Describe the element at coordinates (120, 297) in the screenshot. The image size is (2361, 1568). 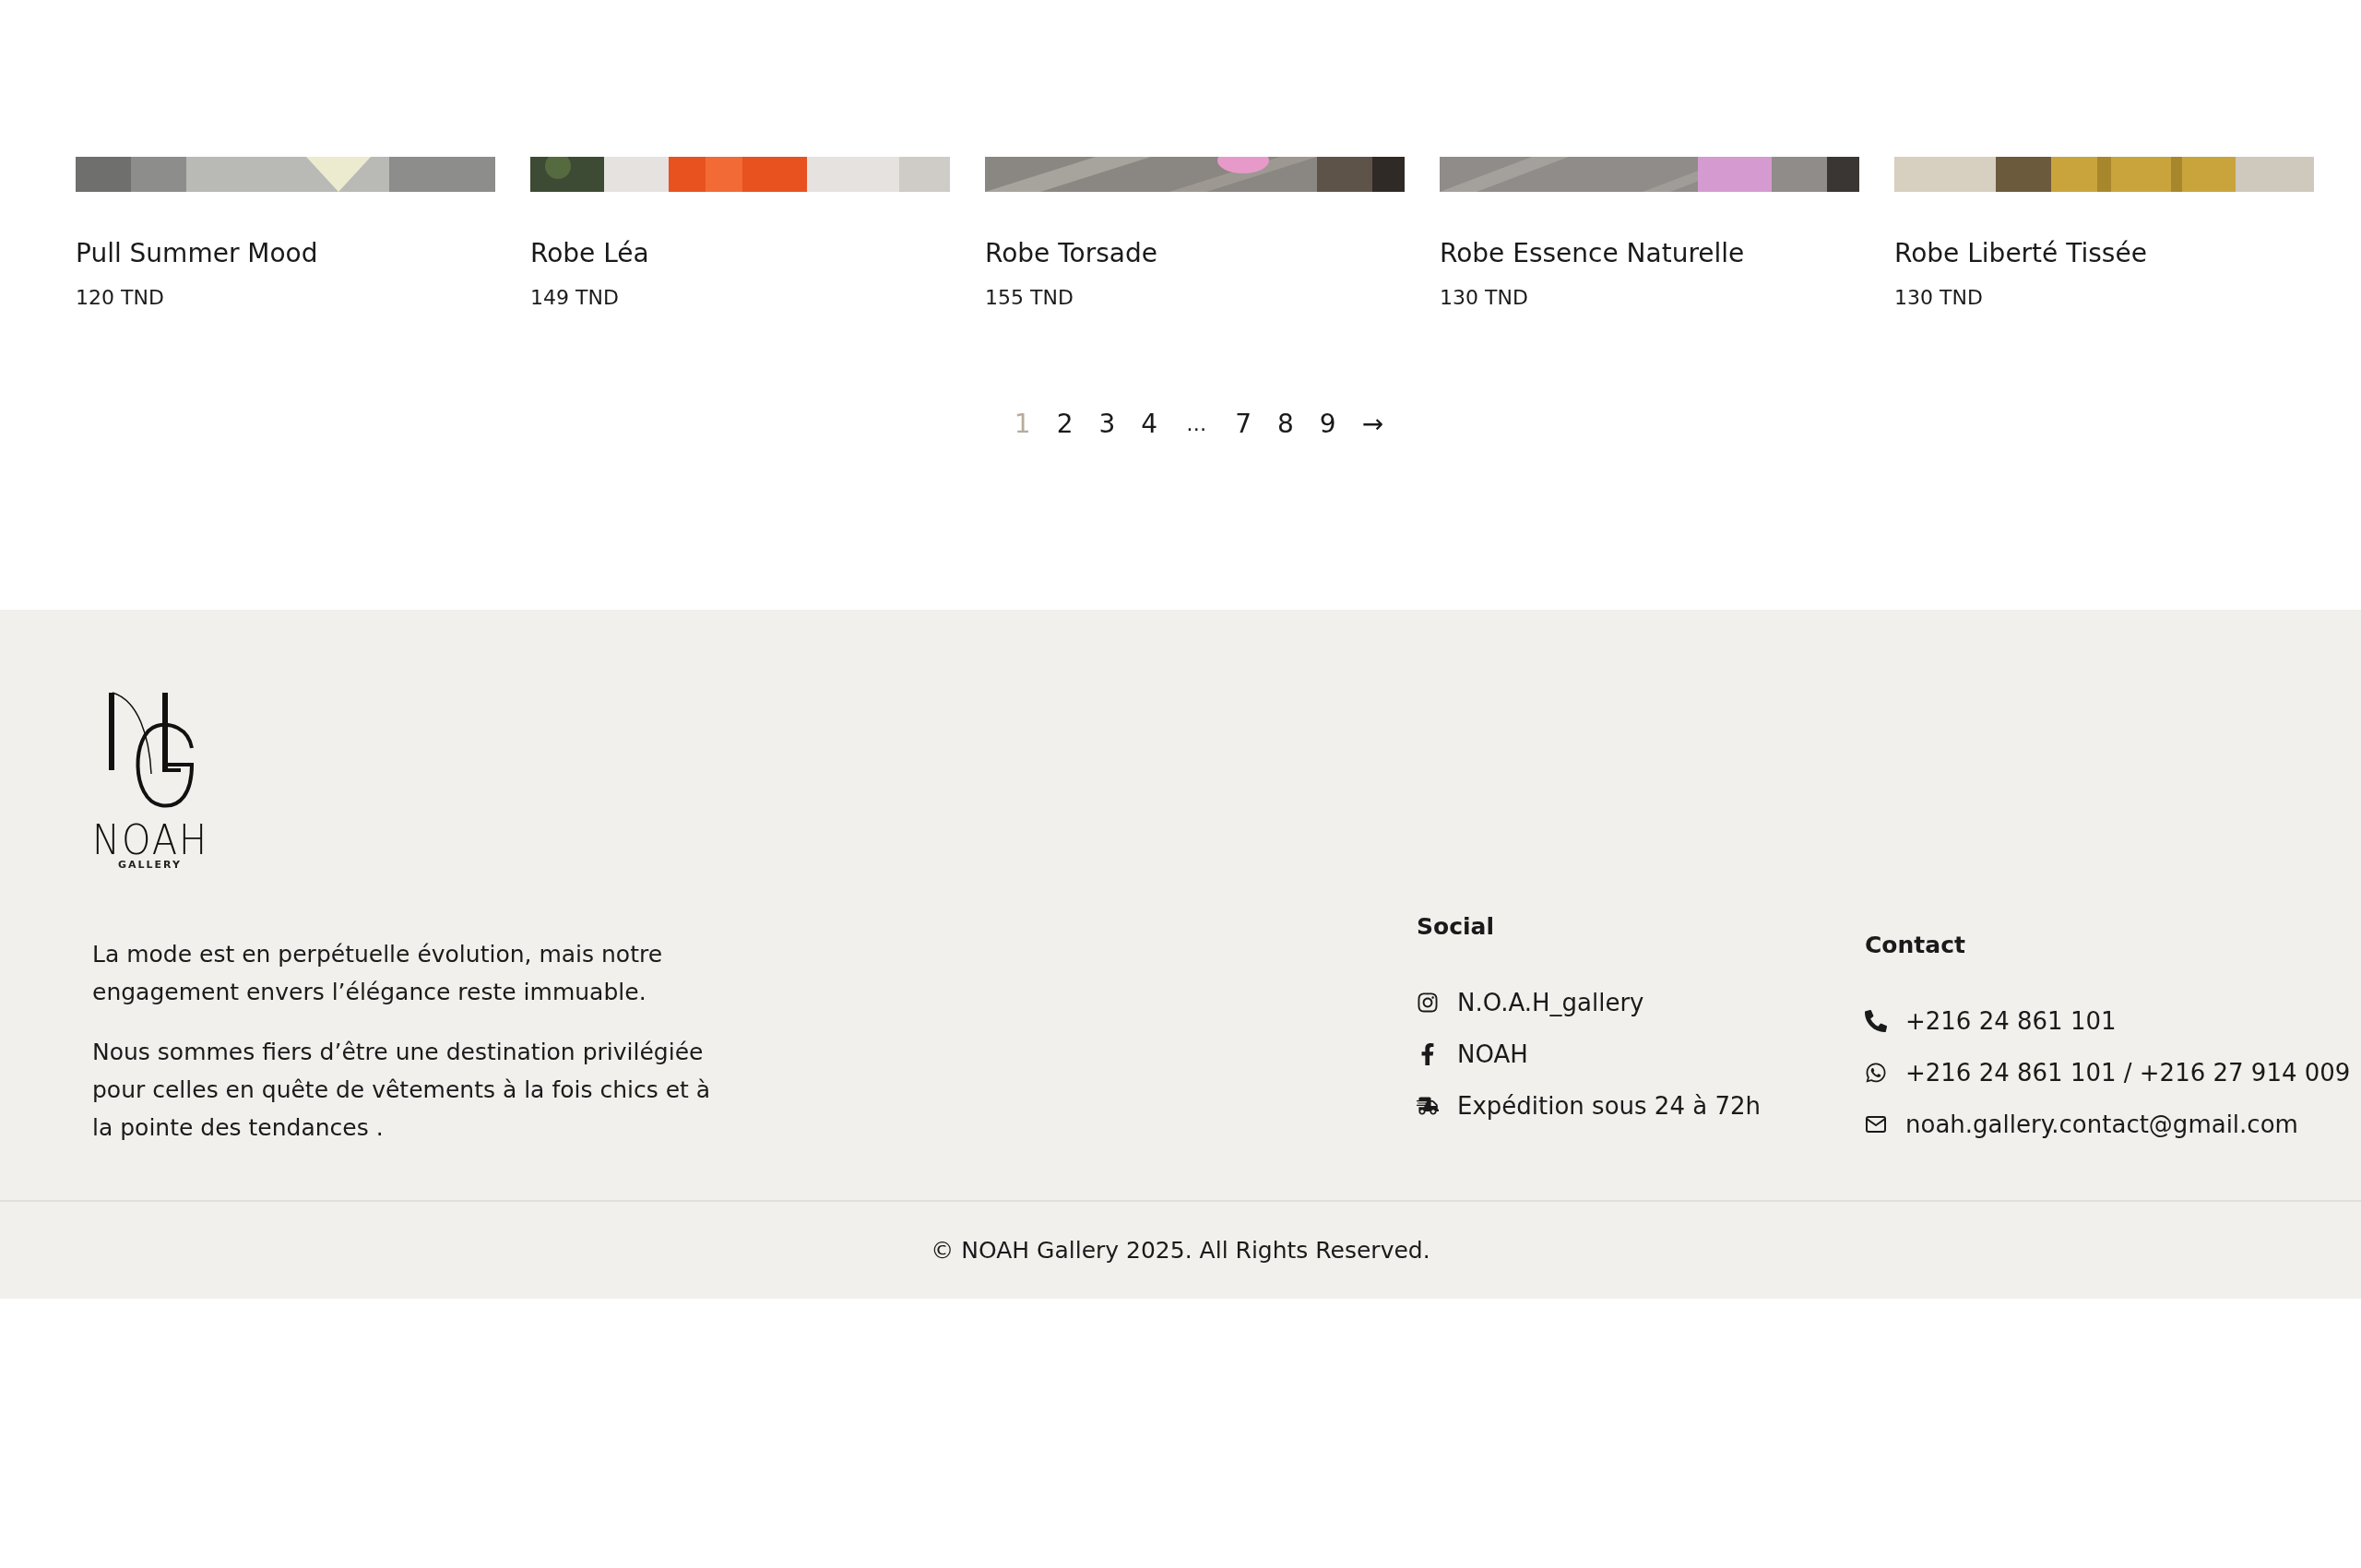
I see `product-price: 120 TND` at that location.